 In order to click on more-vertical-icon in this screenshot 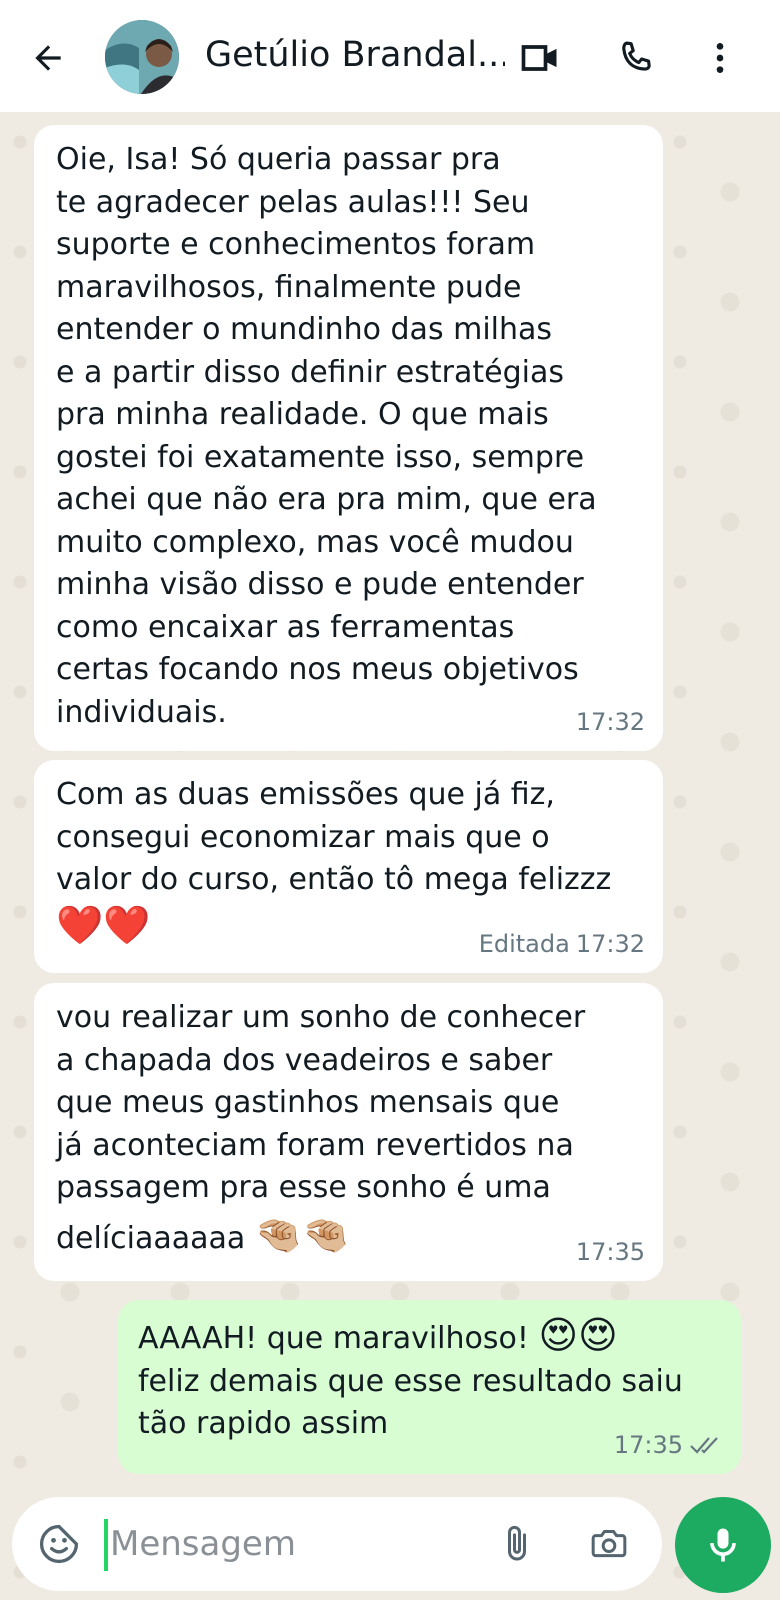, I will do `click(720, 58)`.